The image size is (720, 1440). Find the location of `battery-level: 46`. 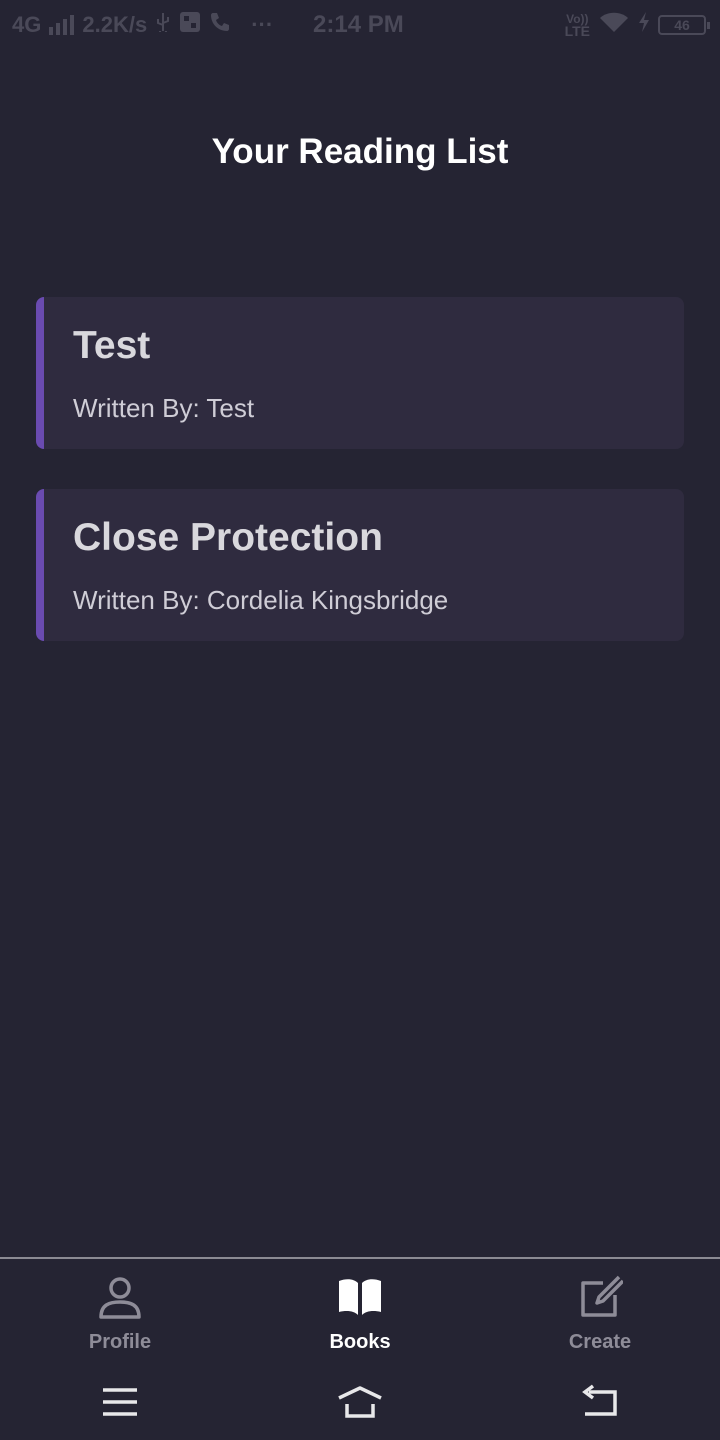

battery-level: 46 is located at coordinates (682, 25).